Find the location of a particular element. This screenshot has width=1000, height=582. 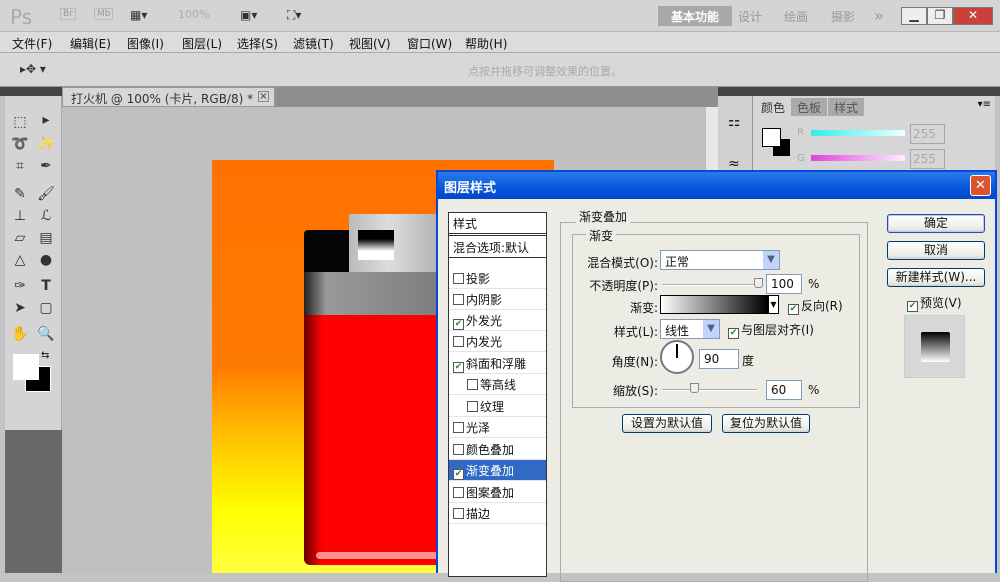

scale-slider-thumb is located at coordinates (694, 388).